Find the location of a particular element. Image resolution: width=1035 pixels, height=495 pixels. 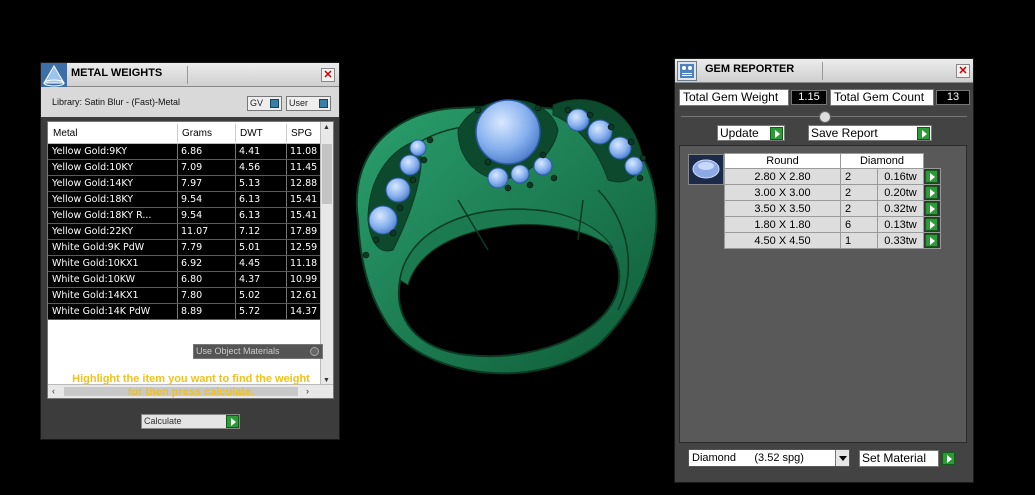

material-select: Diamond (3.52 spg) is located at coordinates (769, 458).